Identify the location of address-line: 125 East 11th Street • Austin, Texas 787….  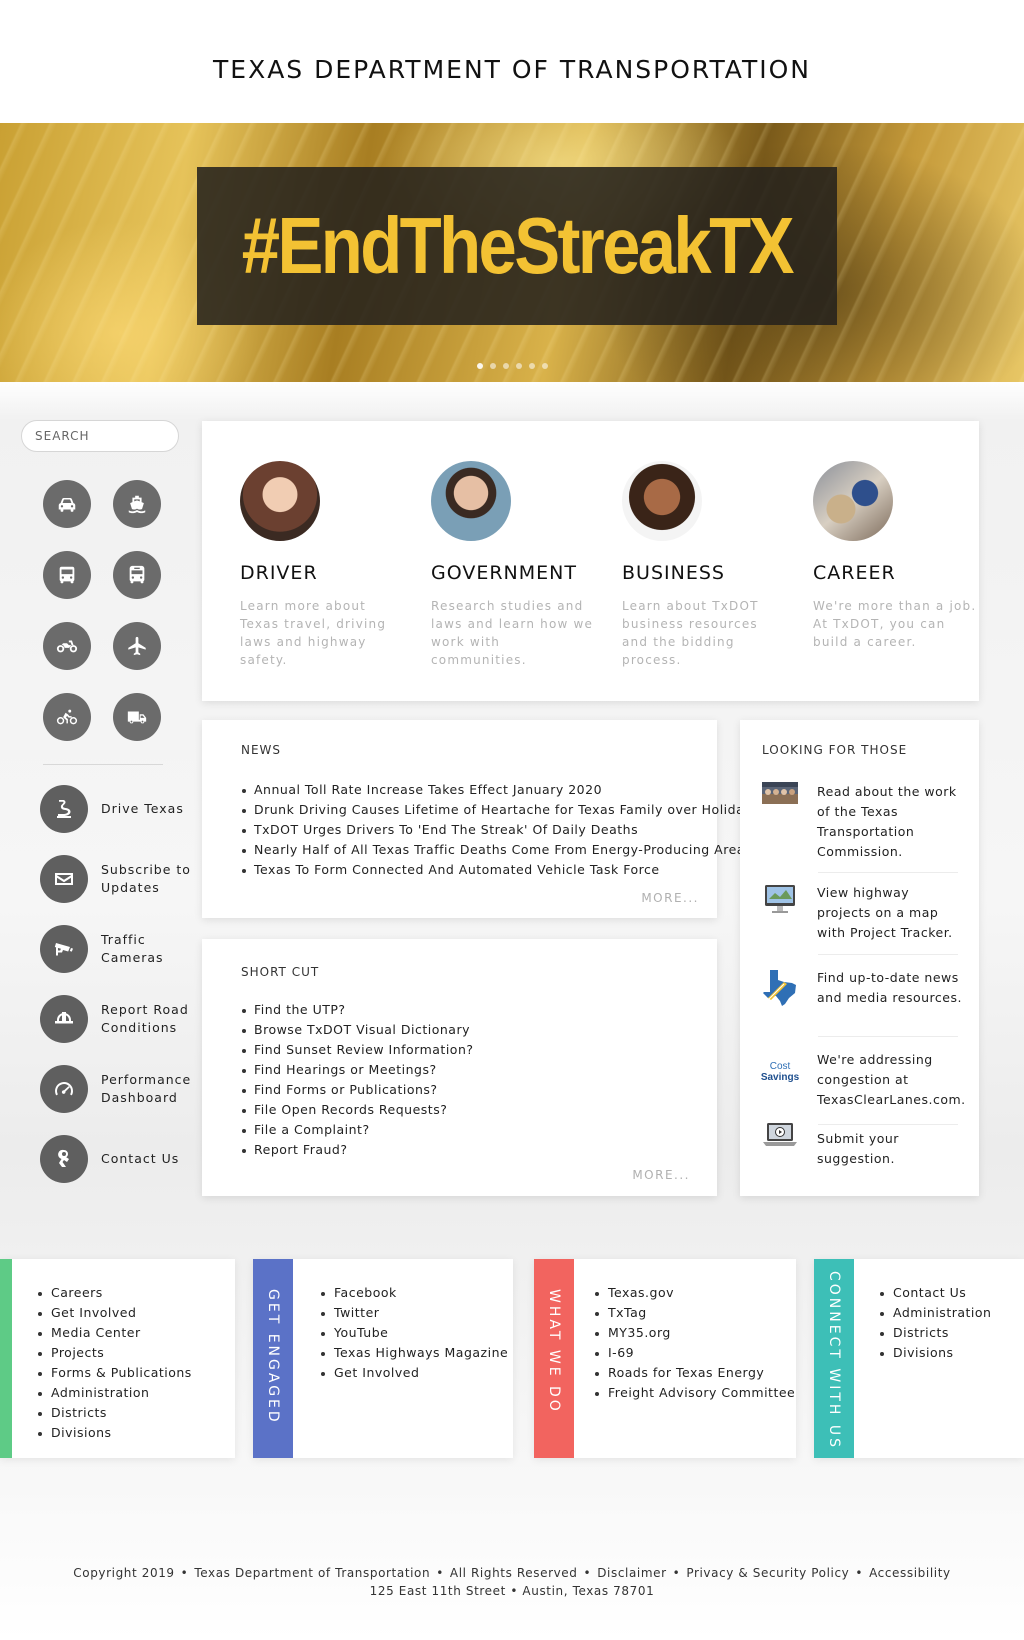
(512, 1591).